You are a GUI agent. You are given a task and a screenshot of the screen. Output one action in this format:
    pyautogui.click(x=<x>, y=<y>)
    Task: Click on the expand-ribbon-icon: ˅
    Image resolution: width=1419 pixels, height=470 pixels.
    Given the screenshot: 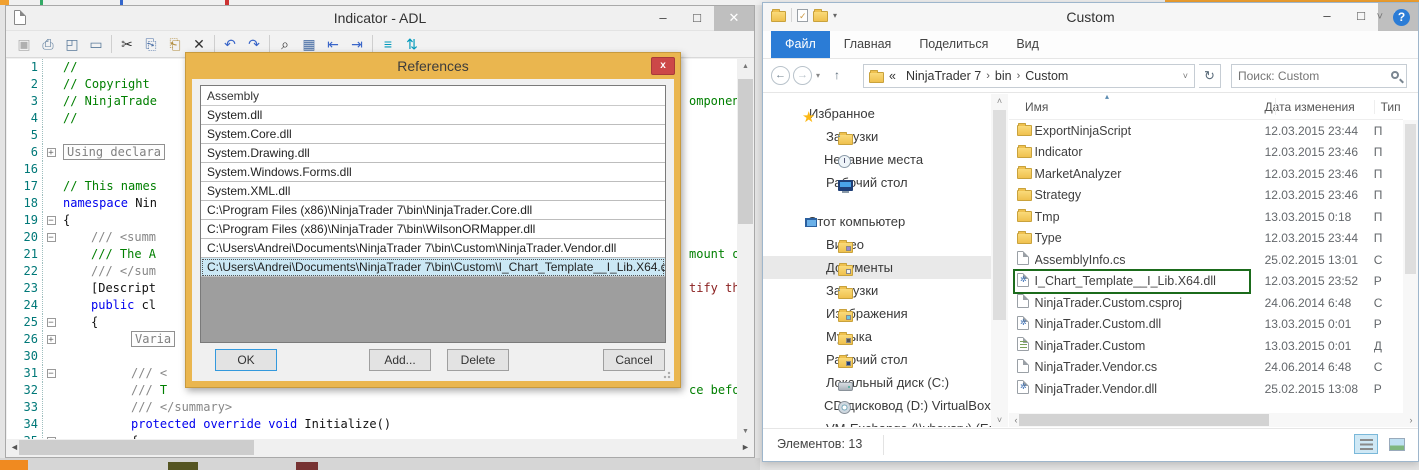 What is the action you would take?
    pyautogui.click(x=1380, y=17)
    